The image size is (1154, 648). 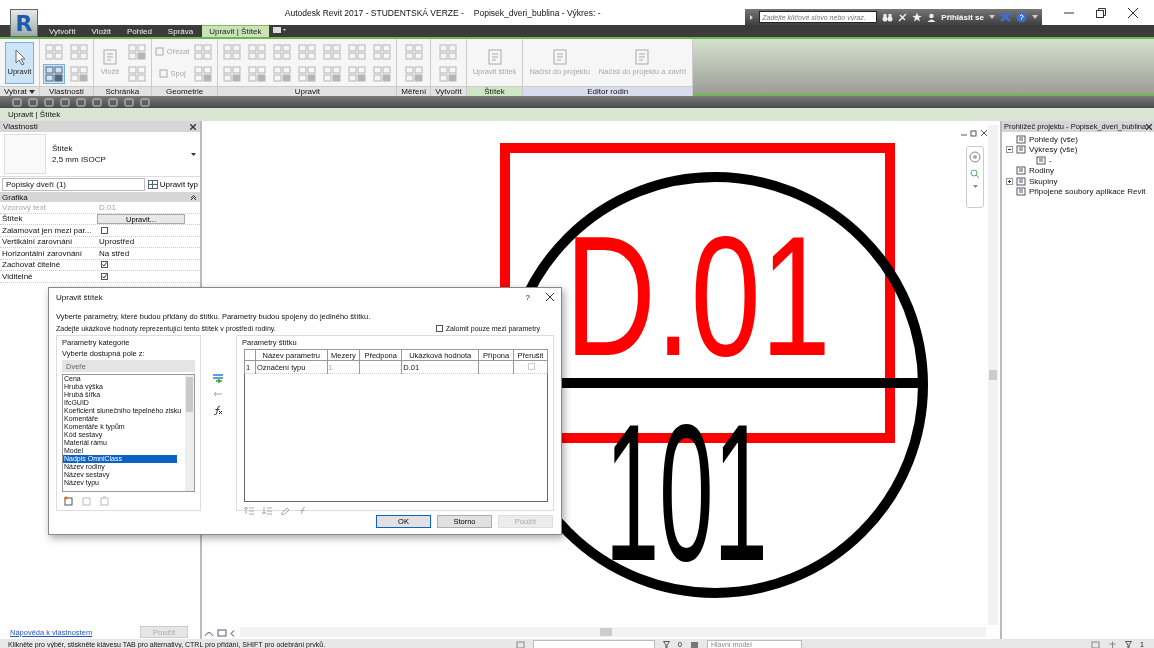 What do you see at coordinates (232, 633) in the screenshot?
I see `scroll-left-icon` at bounding box center [232, 633].